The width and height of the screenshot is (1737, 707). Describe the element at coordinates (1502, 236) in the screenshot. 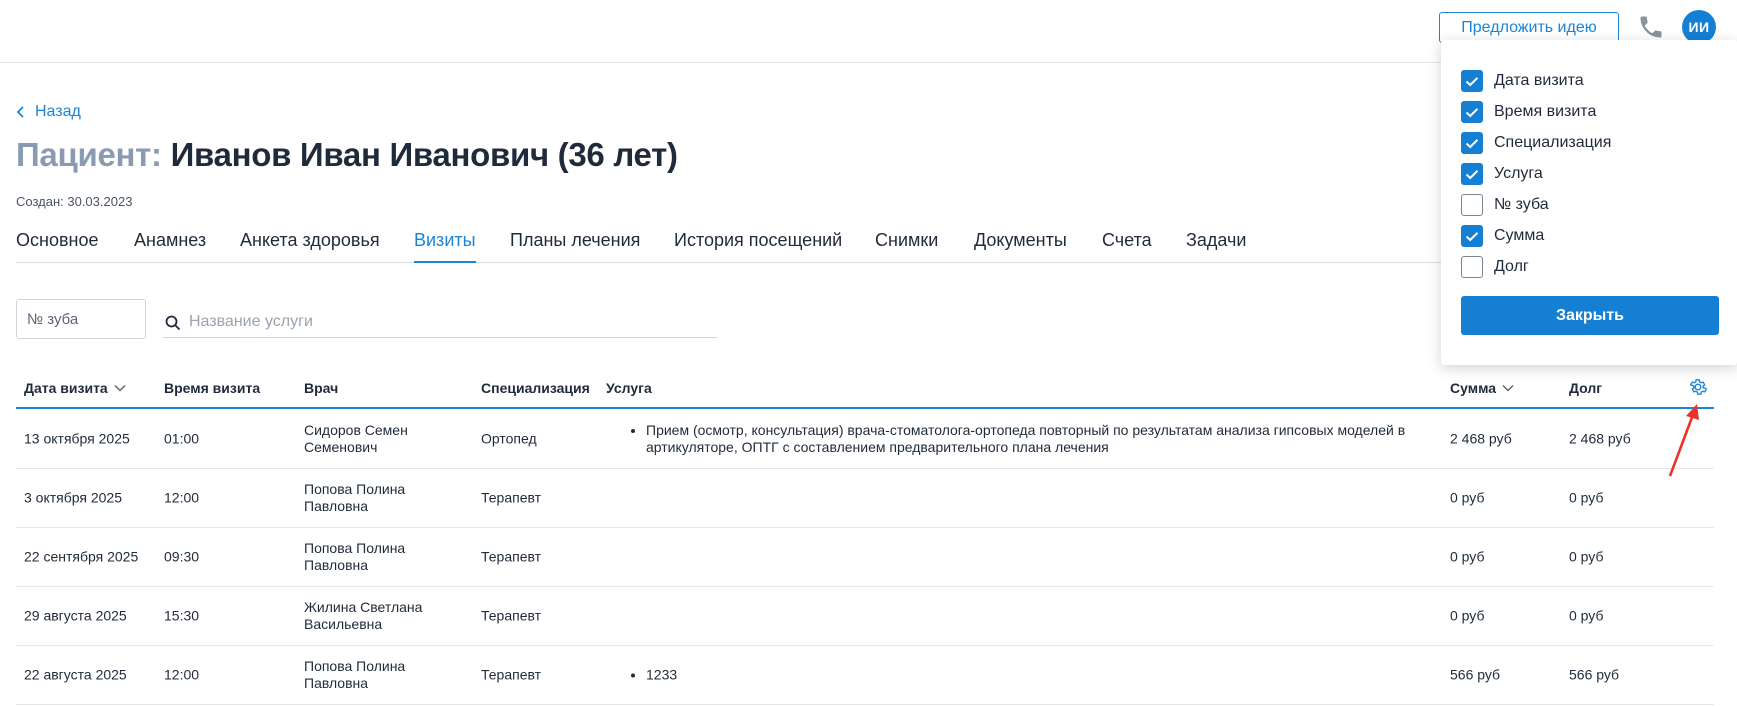

I see `column-option-sum: Сумма` at that location.